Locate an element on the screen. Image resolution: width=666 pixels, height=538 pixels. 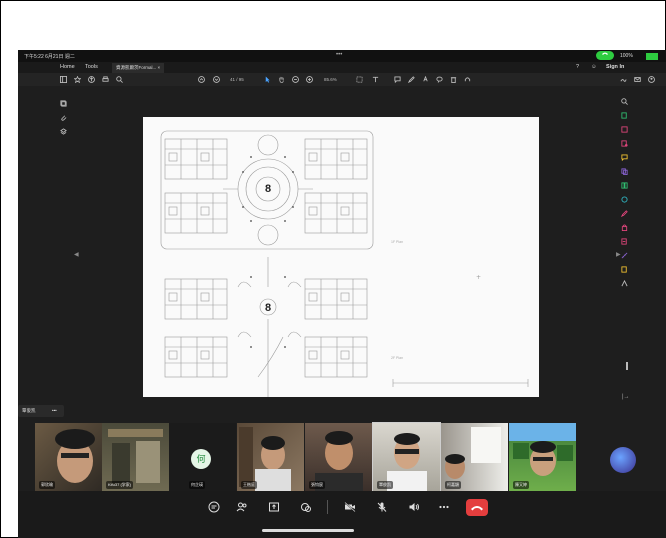
measure-icon is located at coordinates (624, 255).